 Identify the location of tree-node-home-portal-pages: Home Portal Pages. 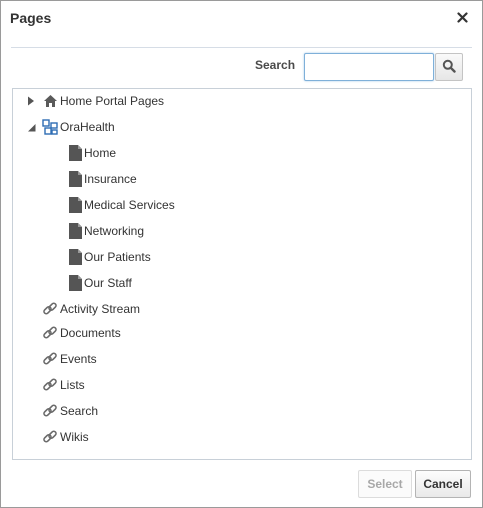
(242, 101).